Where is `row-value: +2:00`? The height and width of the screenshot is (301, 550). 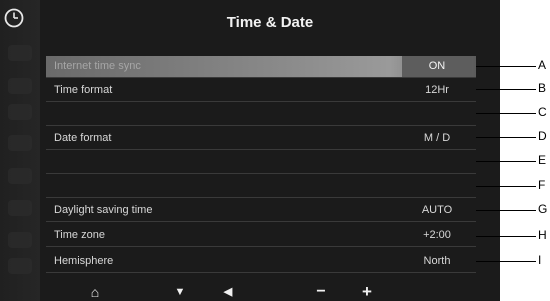 row-value: +2:00 is located at coordinates (437, 235).